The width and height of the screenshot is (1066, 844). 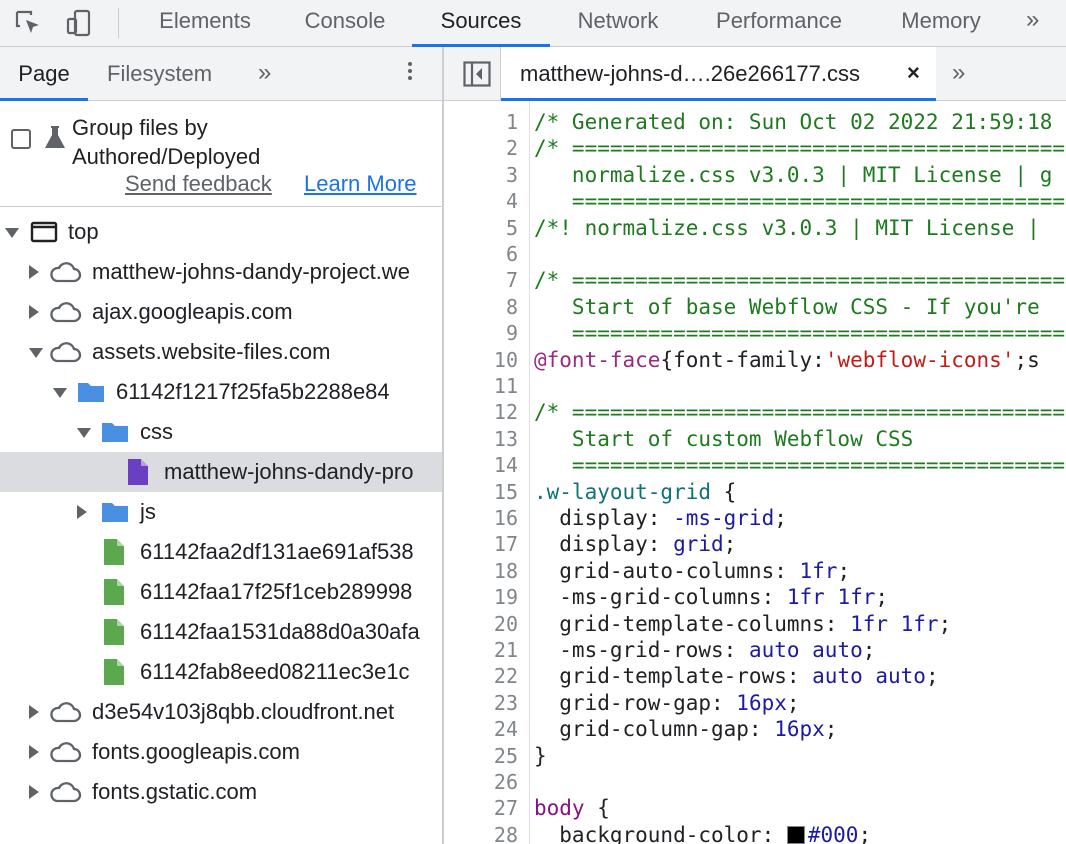 I want to click on tree-item: fonts.gstatic.com, so click(x=221, y=792).